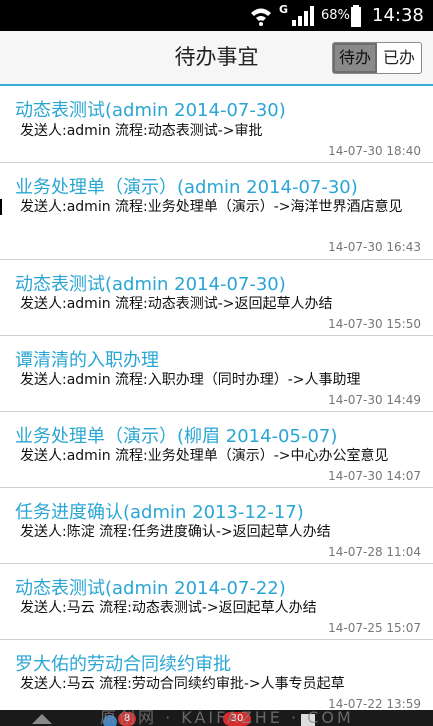 The height and width of the screenshot is (726, 433). Describe the element at coordinates (216, 58) in the screenshot. I see `title-bar: 待办事宜 待办 已办` at that location.